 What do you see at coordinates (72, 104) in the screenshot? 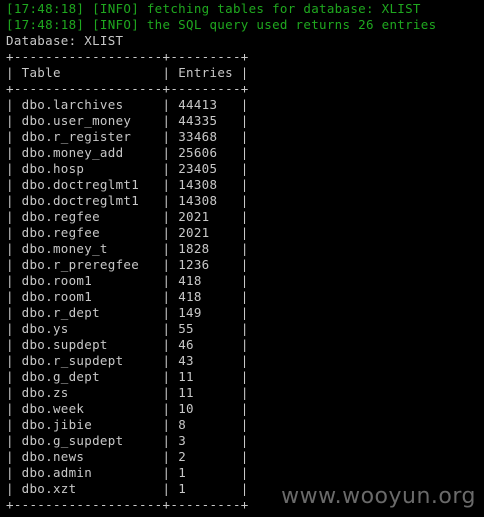
I see `table-cell-name: dbo.larchives` at bounding box center [72, 104].